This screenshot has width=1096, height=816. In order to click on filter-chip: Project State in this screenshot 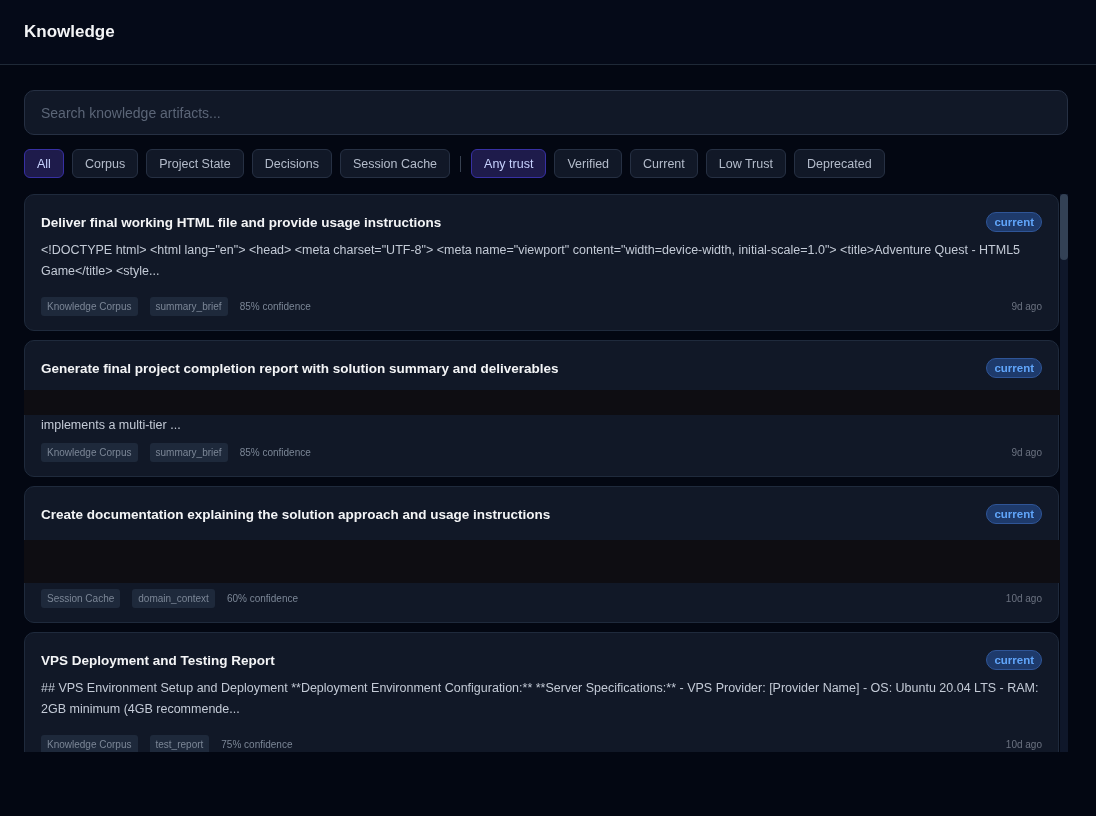, I will do `click(195, 163)`.